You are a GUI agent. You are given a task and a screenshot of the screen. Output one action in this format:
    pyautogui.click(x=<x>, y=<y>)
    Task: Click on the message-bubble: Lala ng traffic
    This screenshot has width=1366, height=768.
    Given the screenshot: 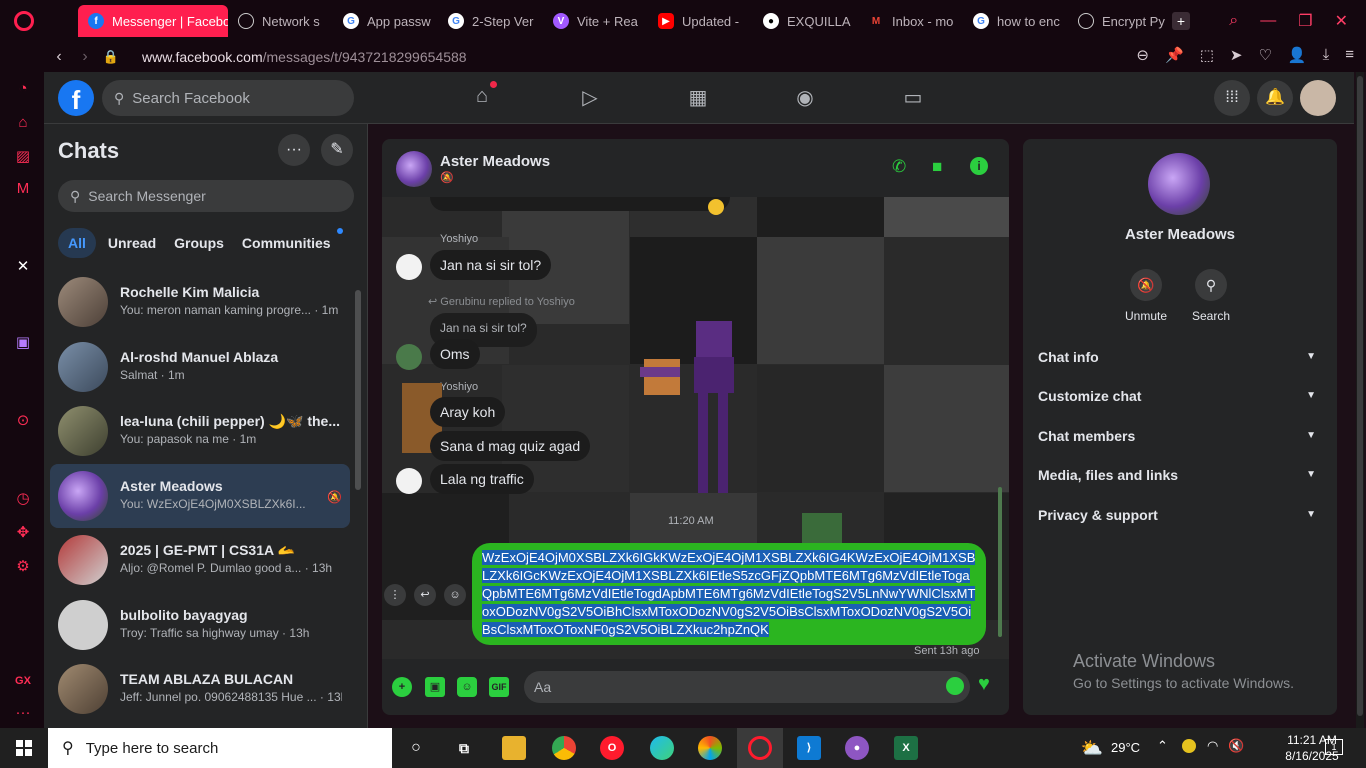 What is the action you would take?
    pyautogui.click(x=482, y=479)
    